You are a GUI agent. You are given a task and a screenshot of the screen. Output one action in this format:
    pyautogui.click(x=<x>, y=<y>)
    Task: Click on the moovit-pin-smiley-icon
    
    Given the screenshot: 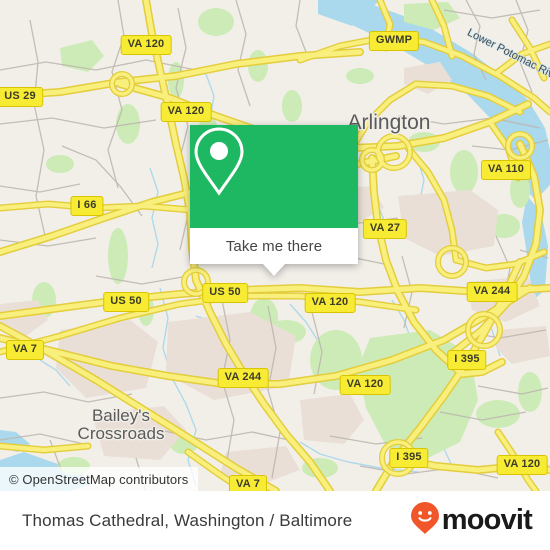 What is the action you would take?
    pyautogui.click(x=425, y=520)
    